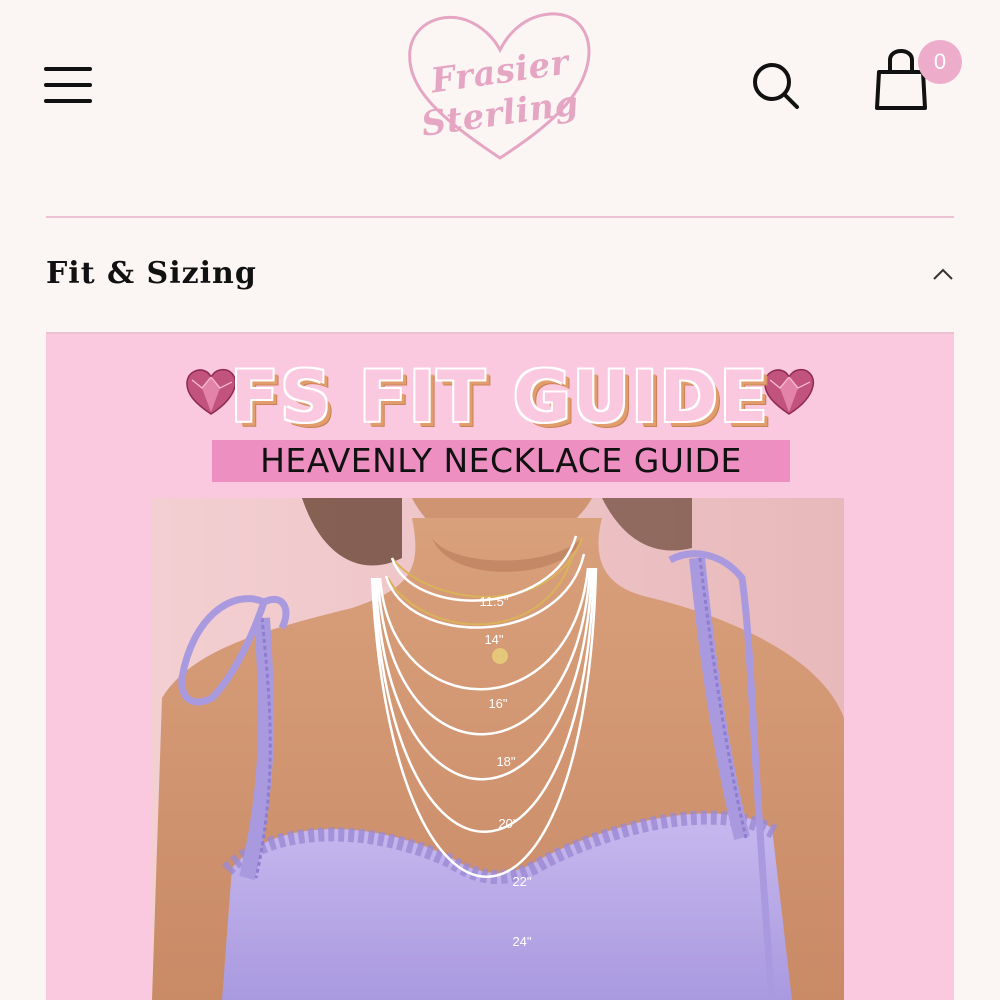 Image resolution: width=1000 pixels, height=1000 pixels. I want to click on cart-button: 0, so click(920, 80).